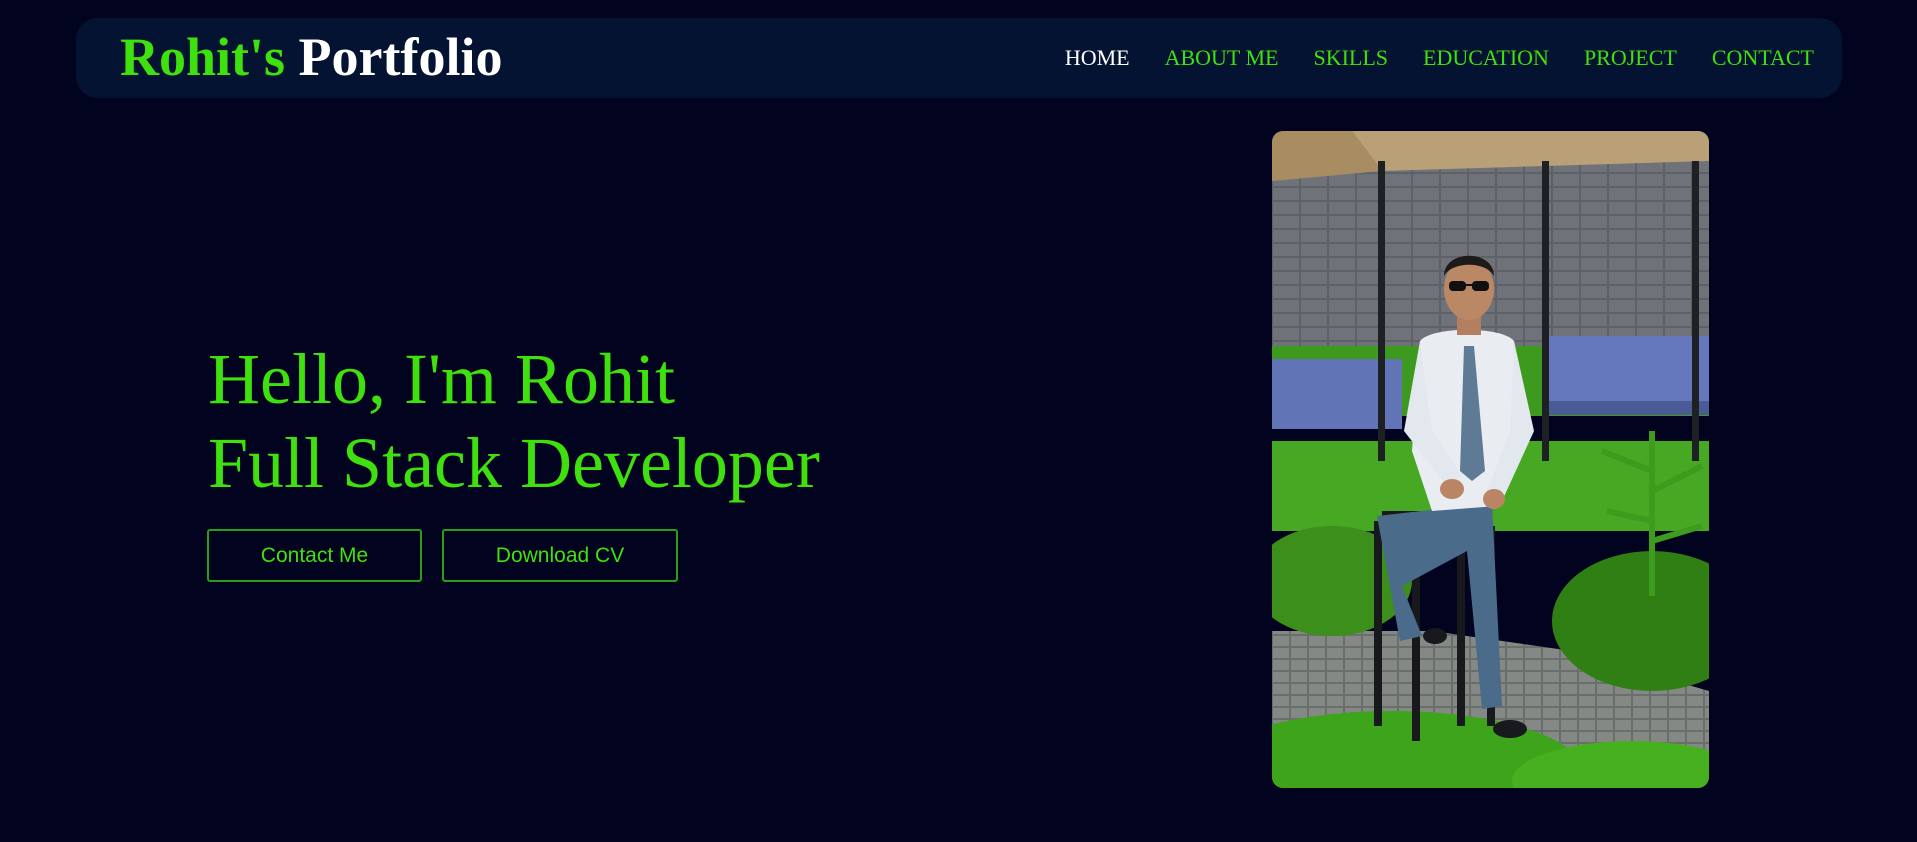  Describe the element at coordinates (514, 421) in the screenshot. I see `hero-heading: Hello, I'm Rohit Full Stack Developer` at that location.